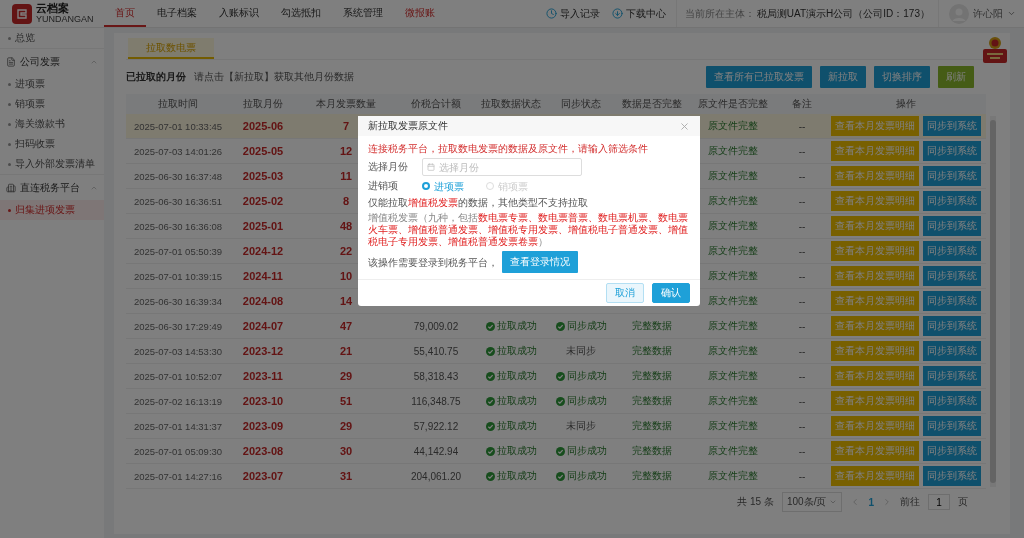  Describe the element at coordinates (52, 84) in the screenshot. I see `sidebar-item: 进项票` at that location.